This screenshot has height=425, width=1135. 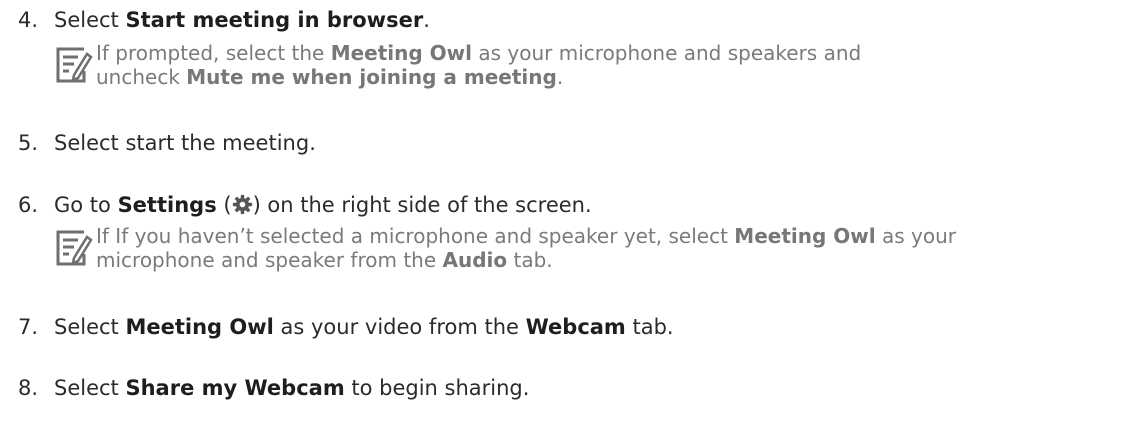 I want to click on step-number: 5., so click(x=28, y=143).